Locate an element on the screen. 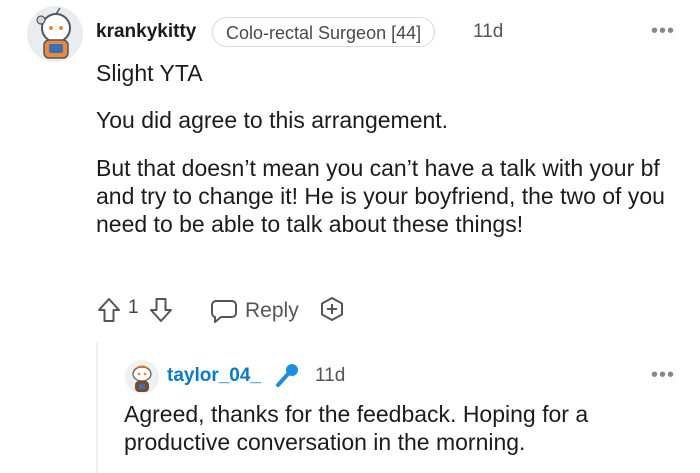 The width and height of the screenshot is (700, 473). speech-bubble-icon is located at coordinates (224, 311).